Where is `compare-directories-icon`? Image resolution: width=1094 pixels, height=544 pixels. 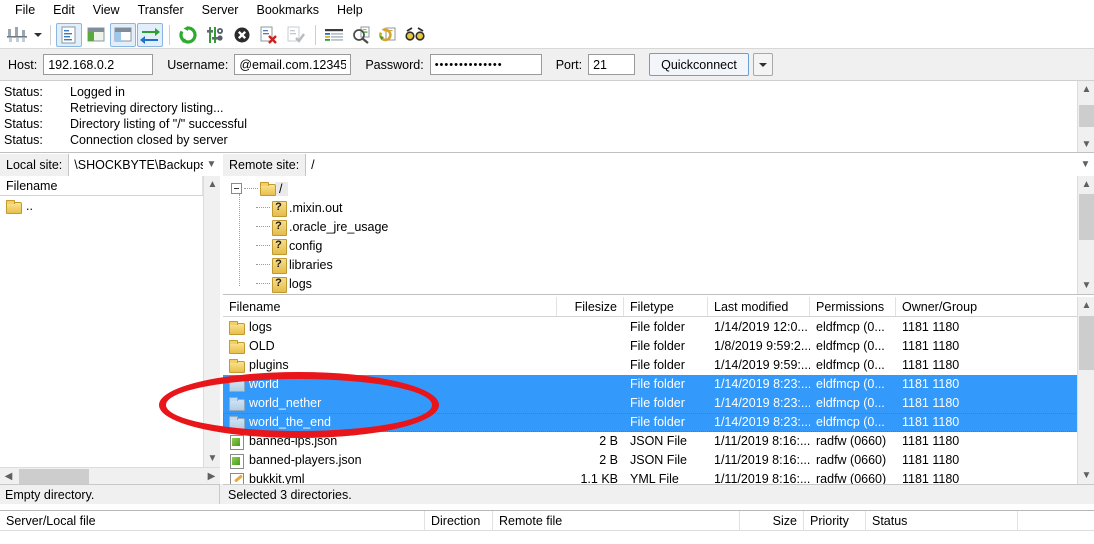
compare-directories-icon is located at coordinates (361, 35).